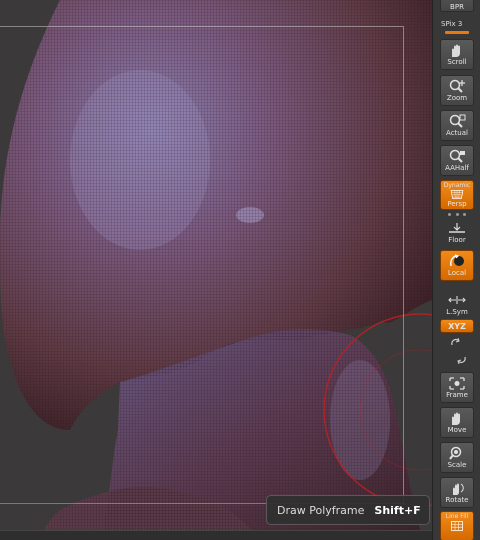 Image resolution: width=480 pixels, height=540 pixels. What do you see at coordinates (457, 156) in the screenshot?
I see `magnifier-half-icon` at bounding box center [457, 156].